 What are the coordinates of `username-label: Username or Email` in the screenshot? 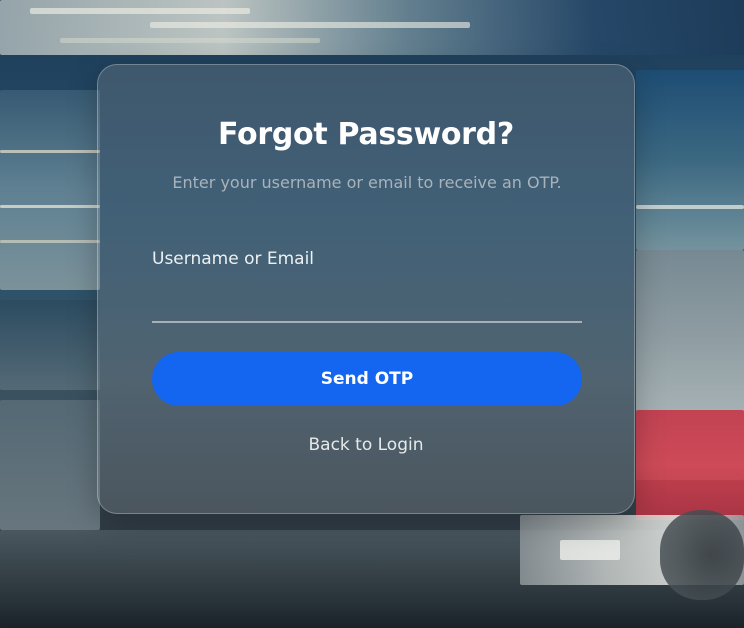 It's located at (233, 259).